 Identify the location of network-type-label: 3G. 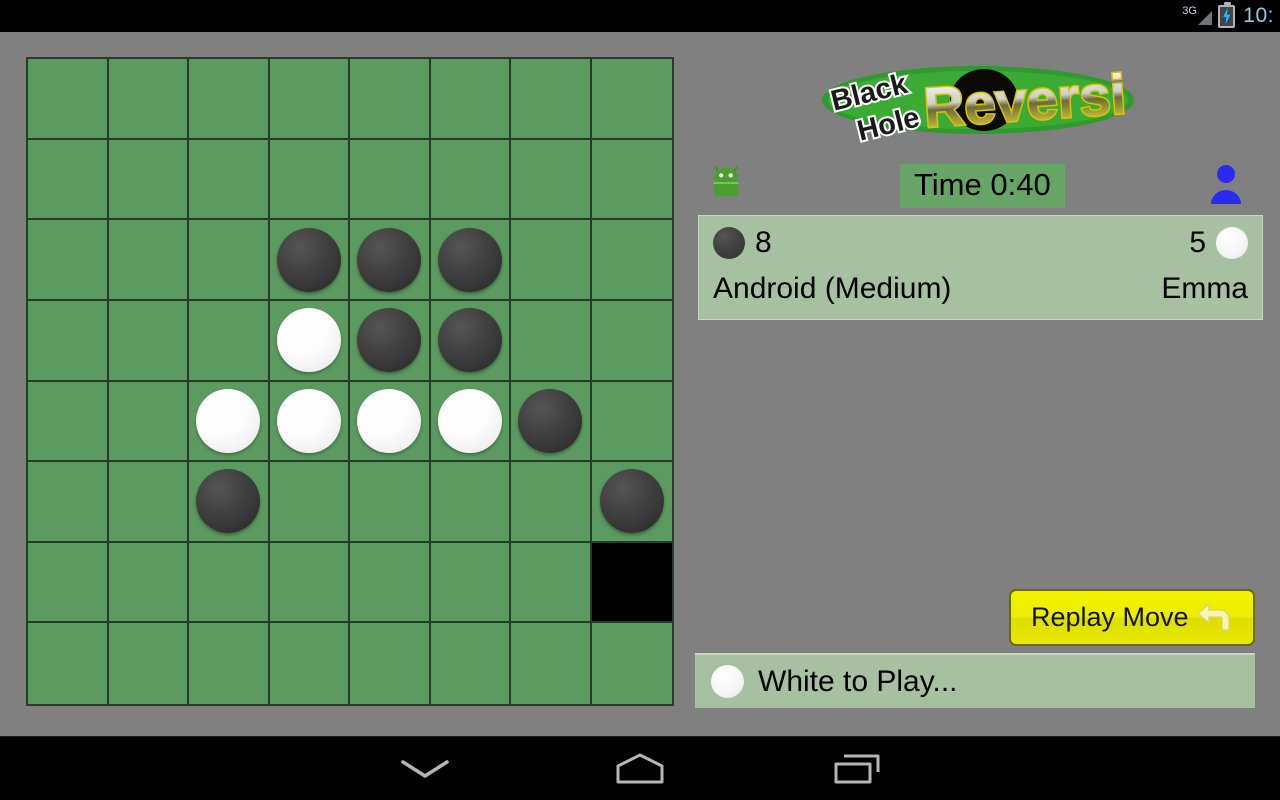
(1189, 11).